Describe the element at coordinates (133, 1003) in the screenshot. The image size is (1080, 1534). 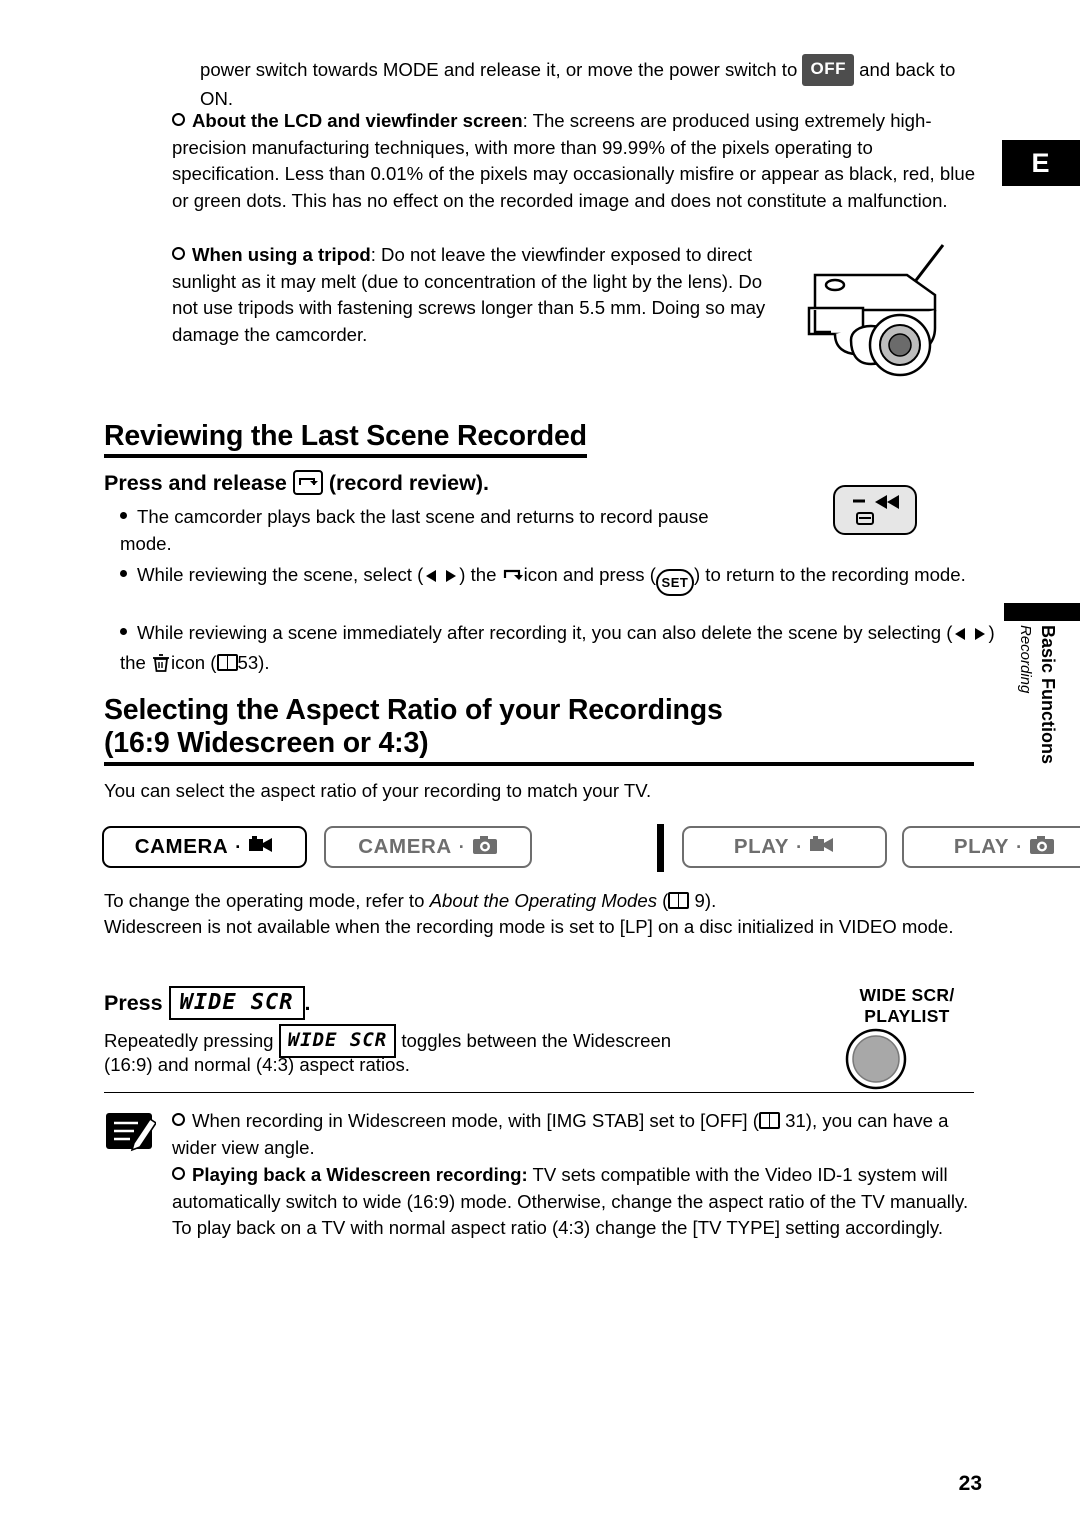
I see `press-wide-scr-label: Press` at that location.